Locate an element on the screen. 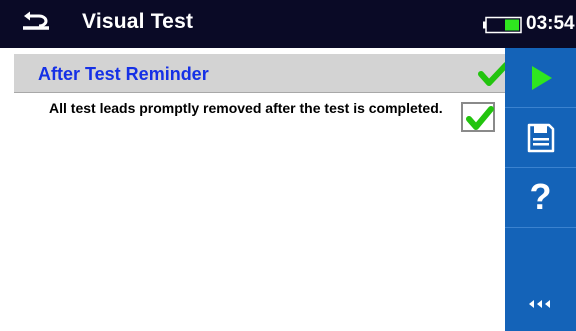  section-header: After Test Reminder is located at coordinates (261, 73).